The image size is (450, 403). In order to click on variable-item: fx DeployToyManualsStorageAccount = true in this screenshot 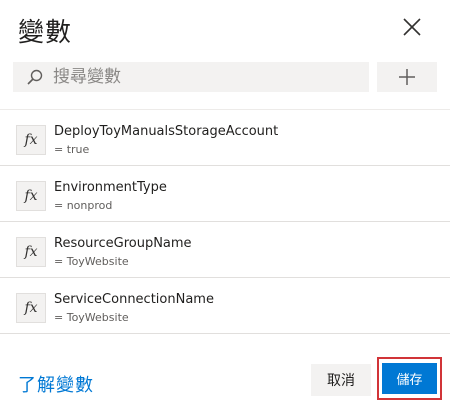, I will do `click(225, 138)`.